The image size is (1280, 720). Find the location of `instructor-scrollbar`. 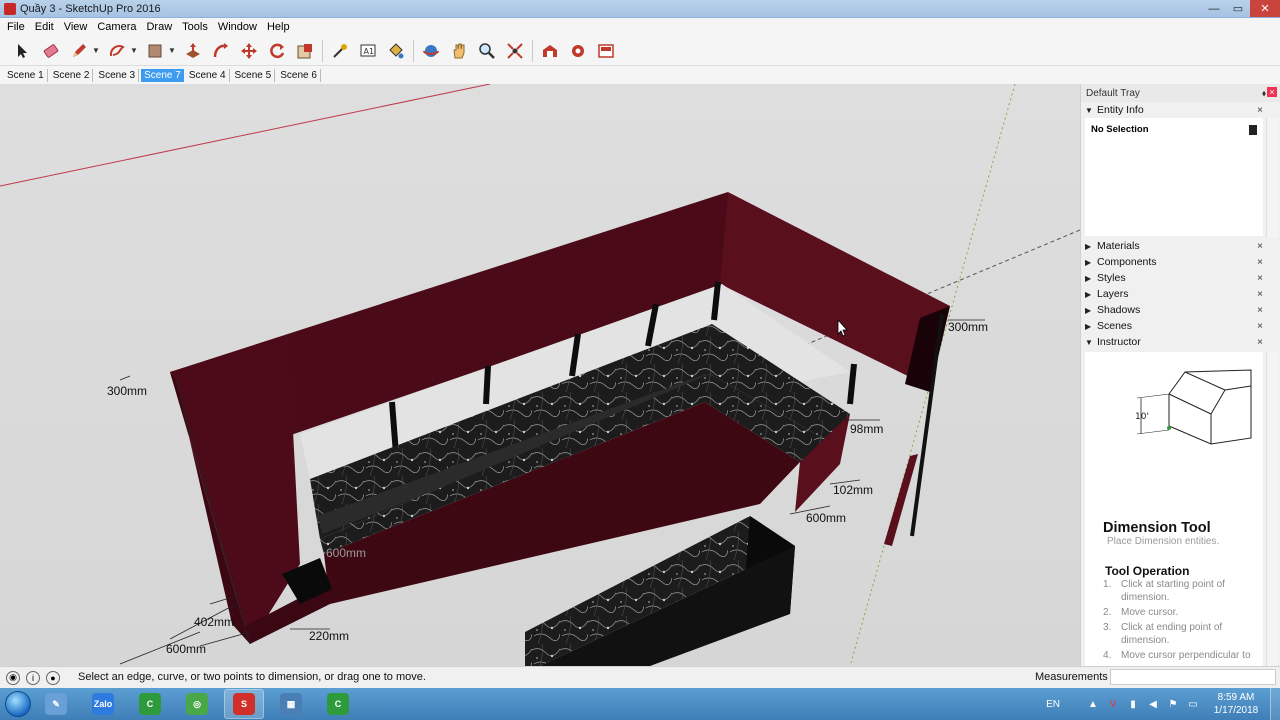

instructor-scrollbar is located at coordinates (1272, 509).